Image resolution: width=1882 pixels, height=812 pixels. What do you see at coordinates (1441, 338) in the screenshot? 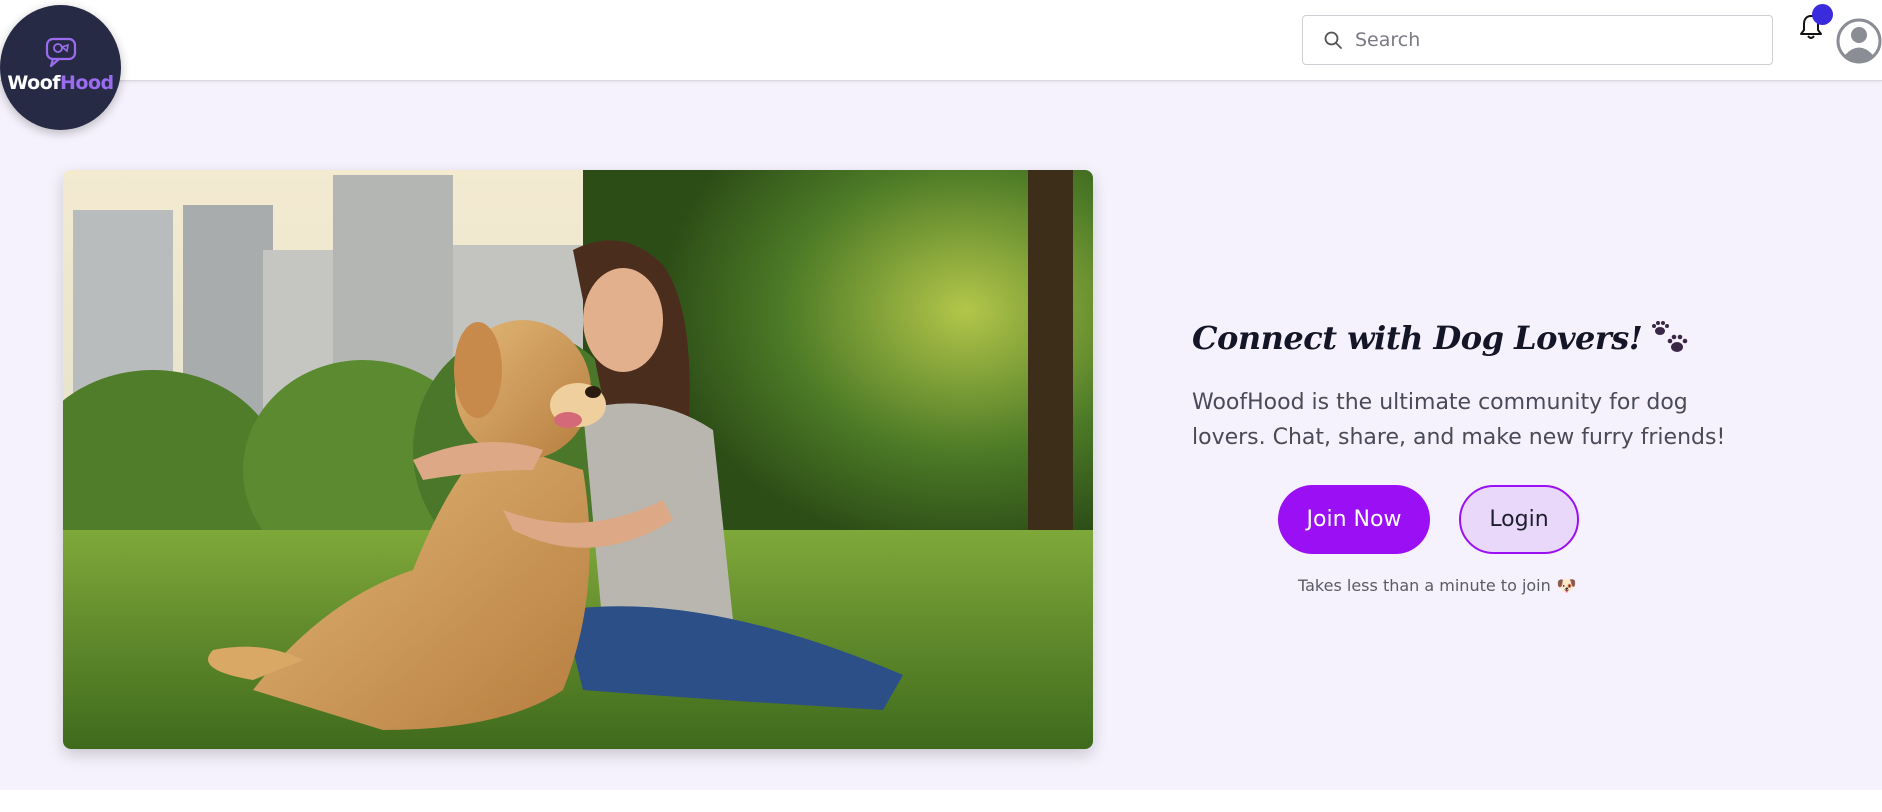
I see `hero-headline: Connect with Dog Lovers!` at bounding box center [1441, 338].